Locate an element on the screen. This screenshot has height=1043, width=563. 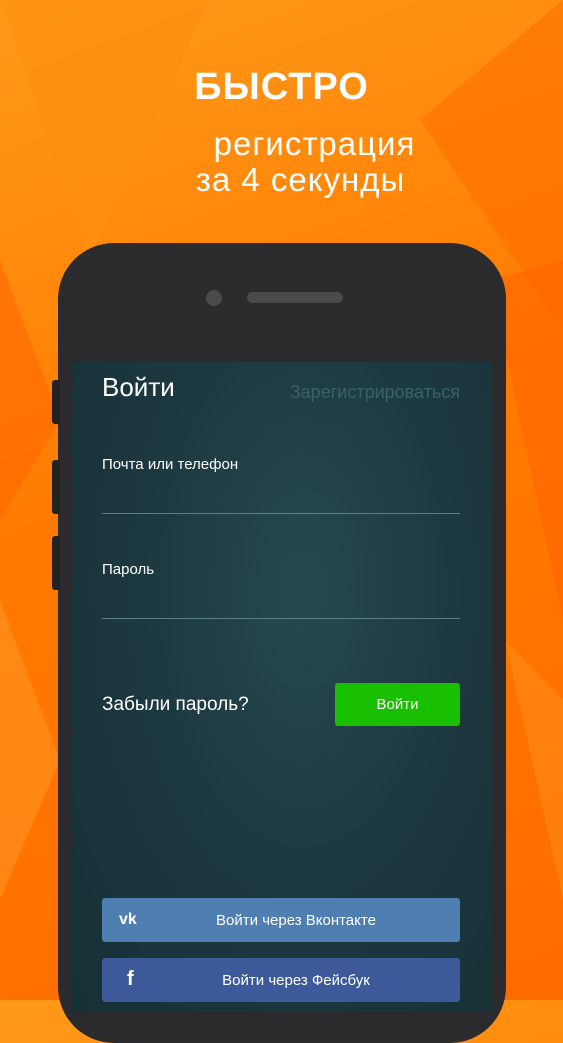
fb-login-button: f Войти через Фейсбук is located at coordinates (281, 980).